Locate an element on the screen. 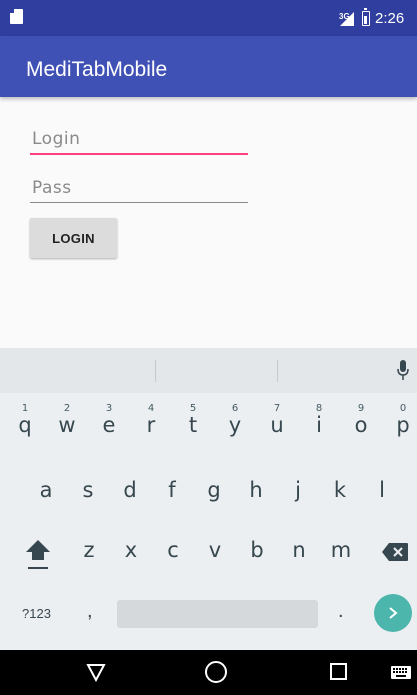 This screenshot has height=695, width=417. navigation-bar is located at coordinates (208, 672).